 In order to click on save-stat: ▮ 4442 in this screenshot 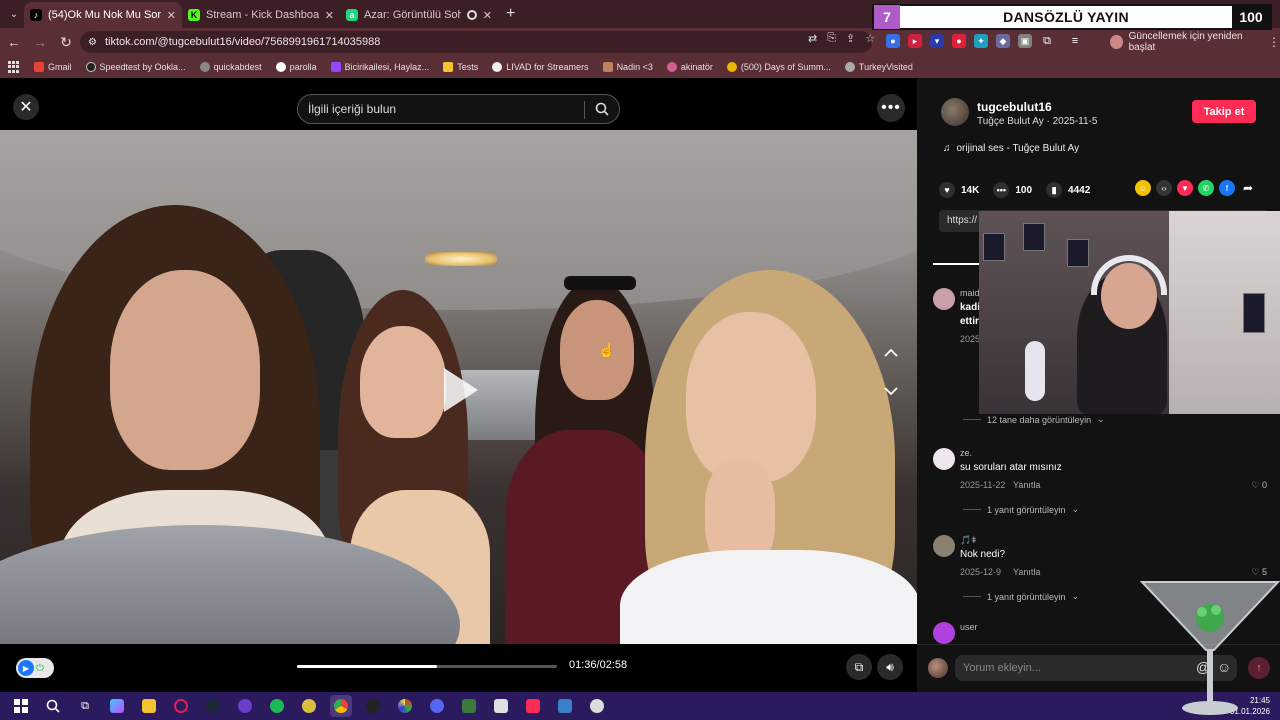, I will do `click(1068, 190)`.